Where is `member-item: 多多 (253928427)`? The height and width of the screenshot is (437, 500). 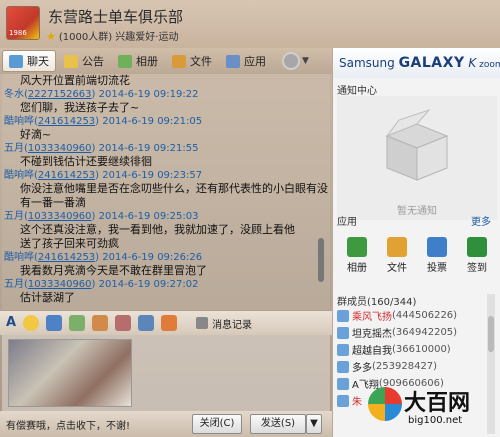 member-item: 多多 (253928427) is located at coordinates (417, 366).